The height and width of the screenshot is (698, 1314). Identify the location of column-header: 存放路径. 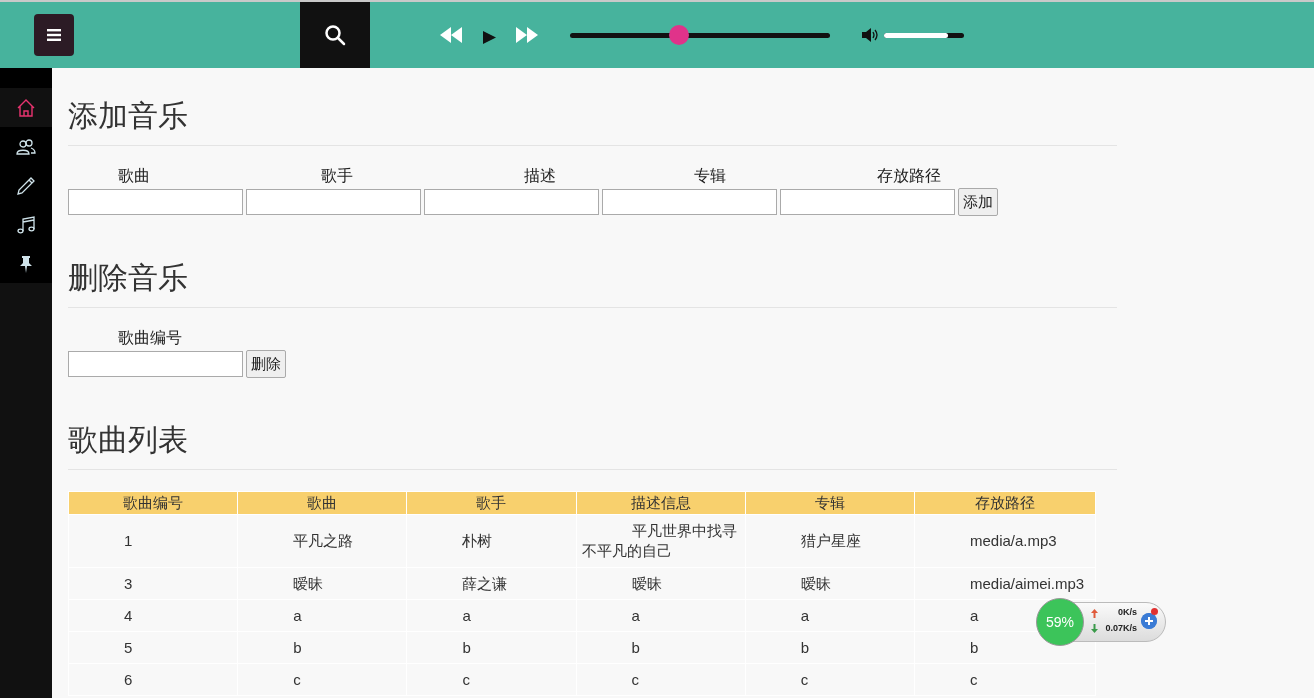
(1005, 503).